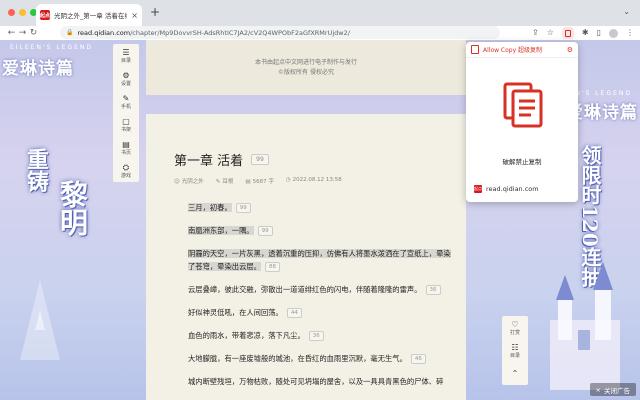  Describe the element at coordinates (260, 159) in the screenshot. I see `comment-count-badge: 99` at that location.